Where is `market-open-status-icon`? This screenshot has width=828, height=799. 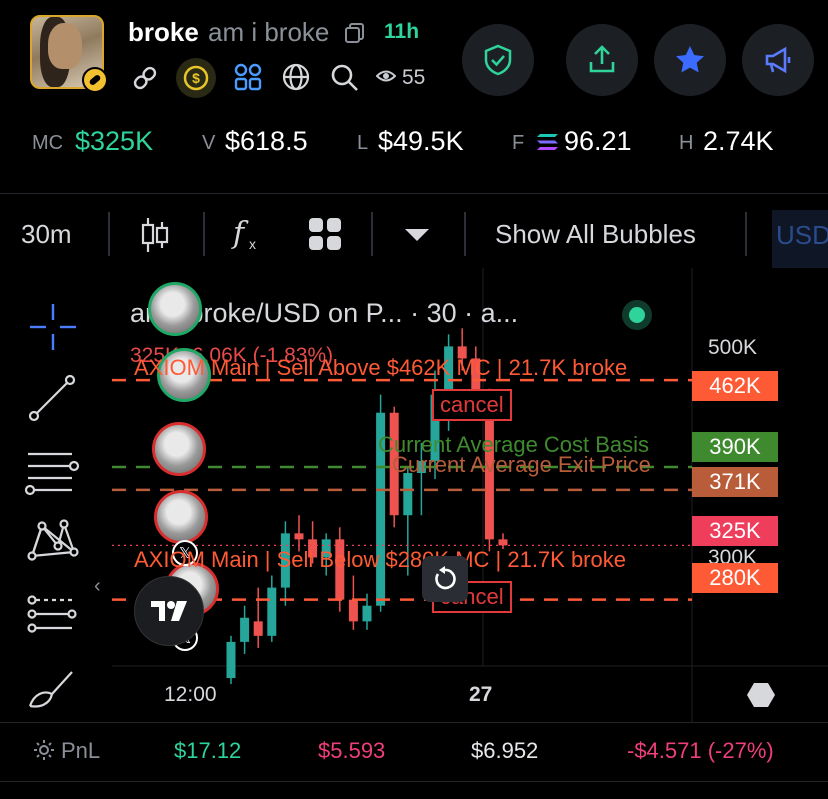
market-open-status-icon is located at coordinates (637, 315).